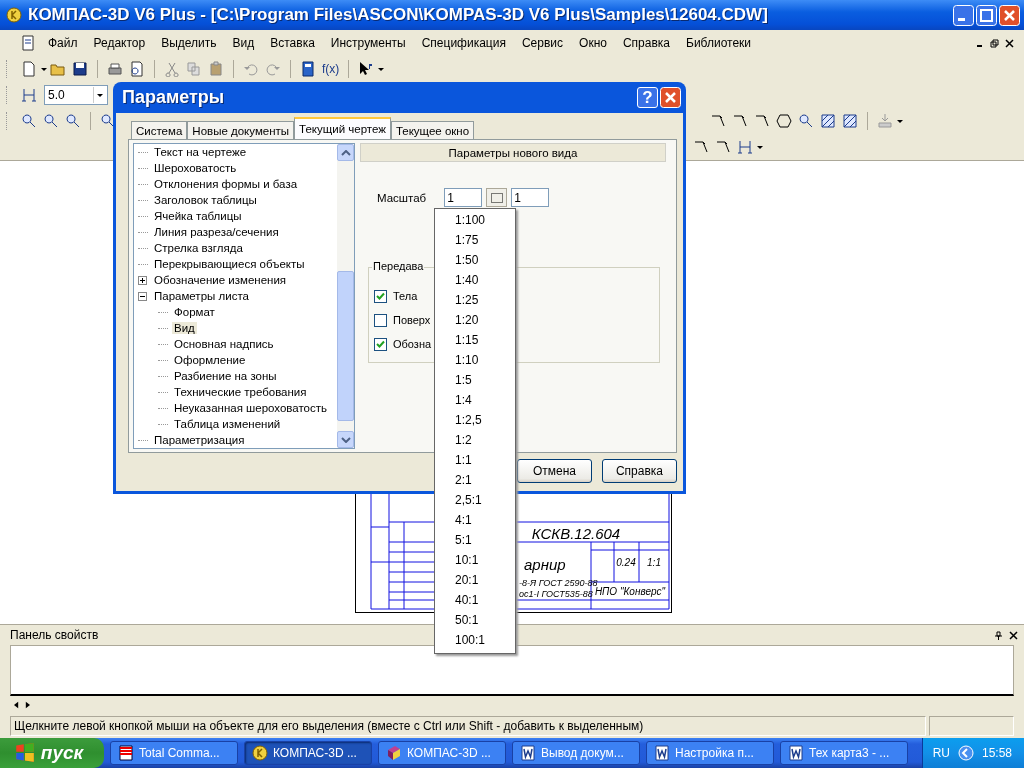 The height and width of the screenshot is (768, 1024). What do you see at coordinates (475, 440) in the screenshot?
I see `dropdown-option: 1:2` at bounding box center [475, 440].